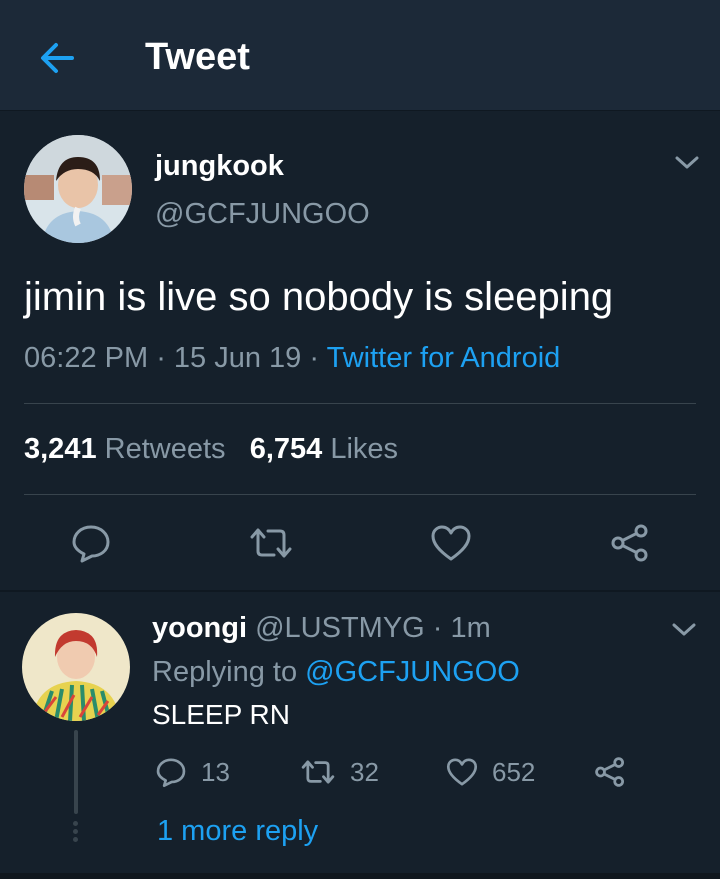 The height and width of the screenshot is (879, 720). What do you see at coordinates (360, 591) in the screenshot?
I see `section-divider` at bounding box center [360, 591].